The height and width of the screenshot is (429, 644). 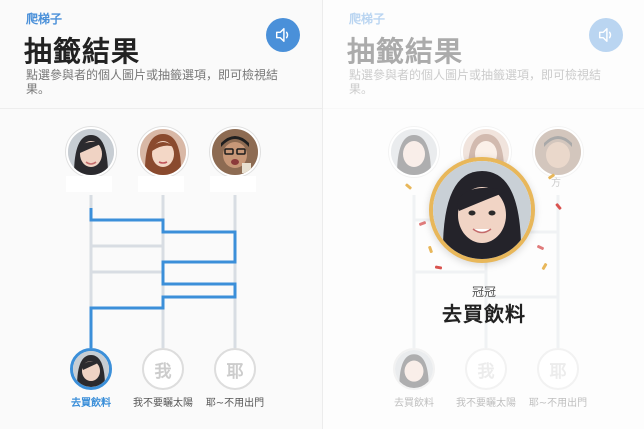 I want to click on option-label-1: 去買飲料, so click(x=91, y=403).